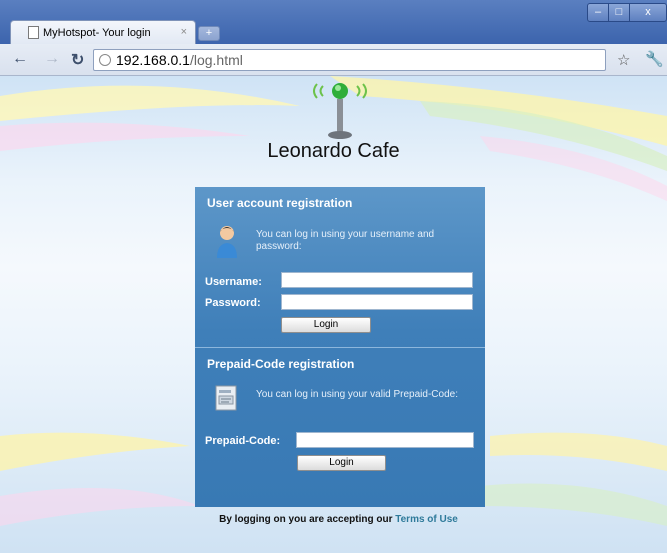  Describe the element at coordinates (233, 282) in the screenshot. I see `username-label: Username:` at that location.